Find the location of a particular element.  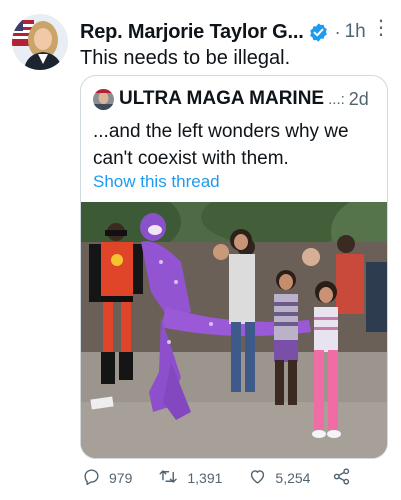

tweet-actions: 979 1,391 5,254 is located at coordinates (219, 478).